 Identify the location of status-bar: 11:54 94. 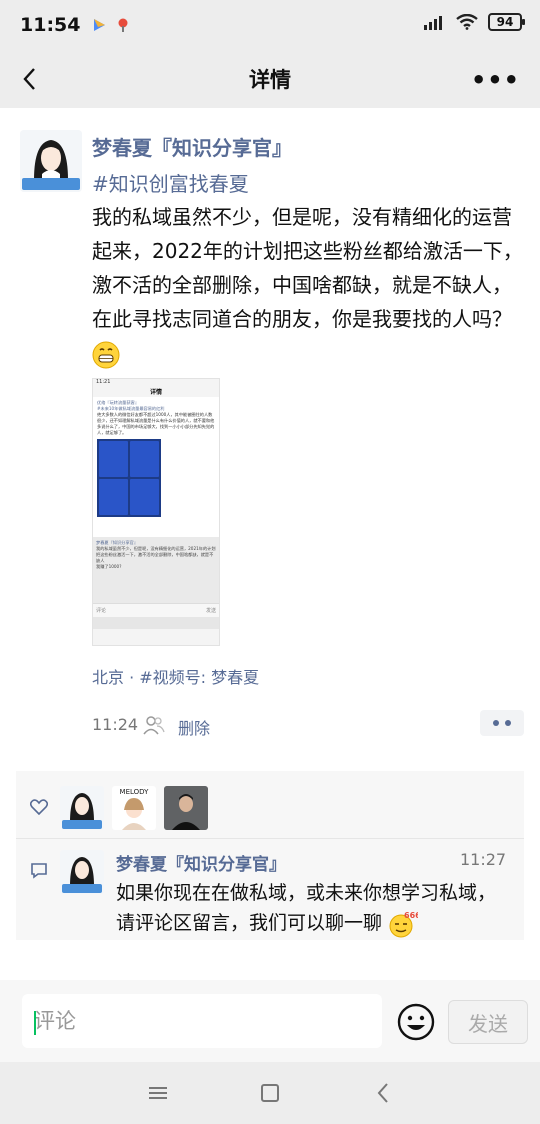
(270, 25).